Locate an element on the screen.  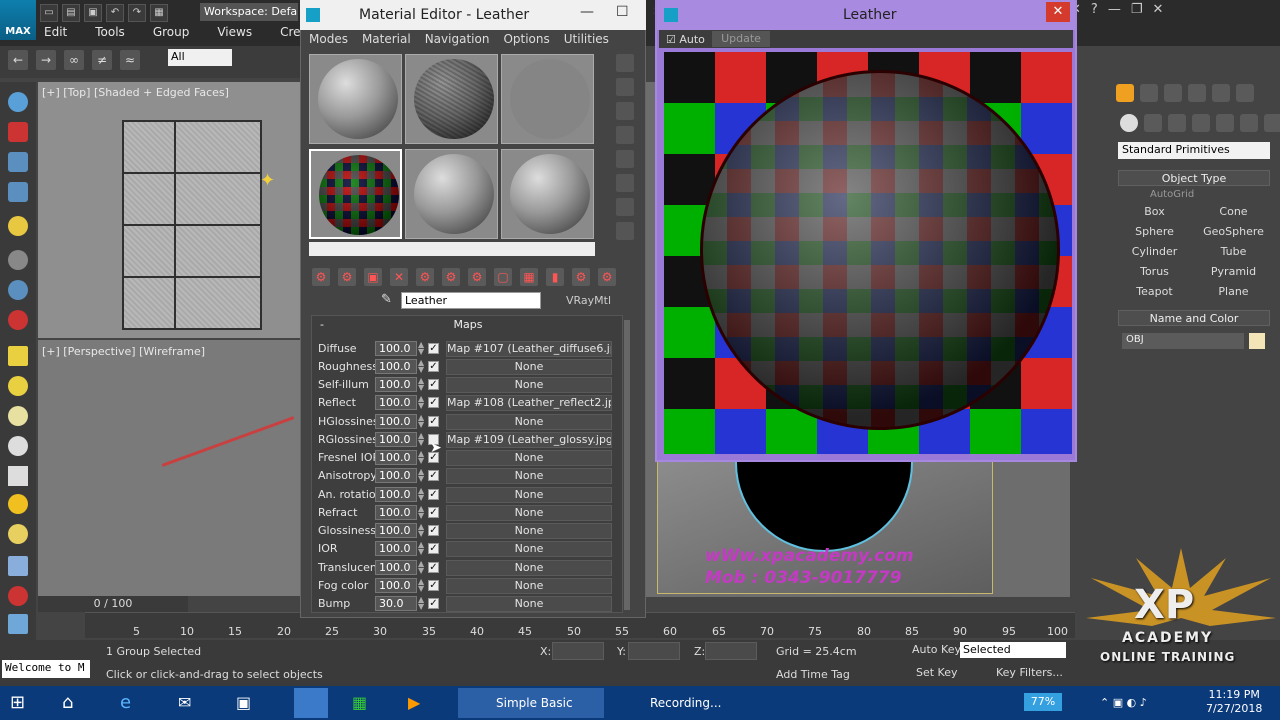
lights-icon is located at coordinates (1177, 123).